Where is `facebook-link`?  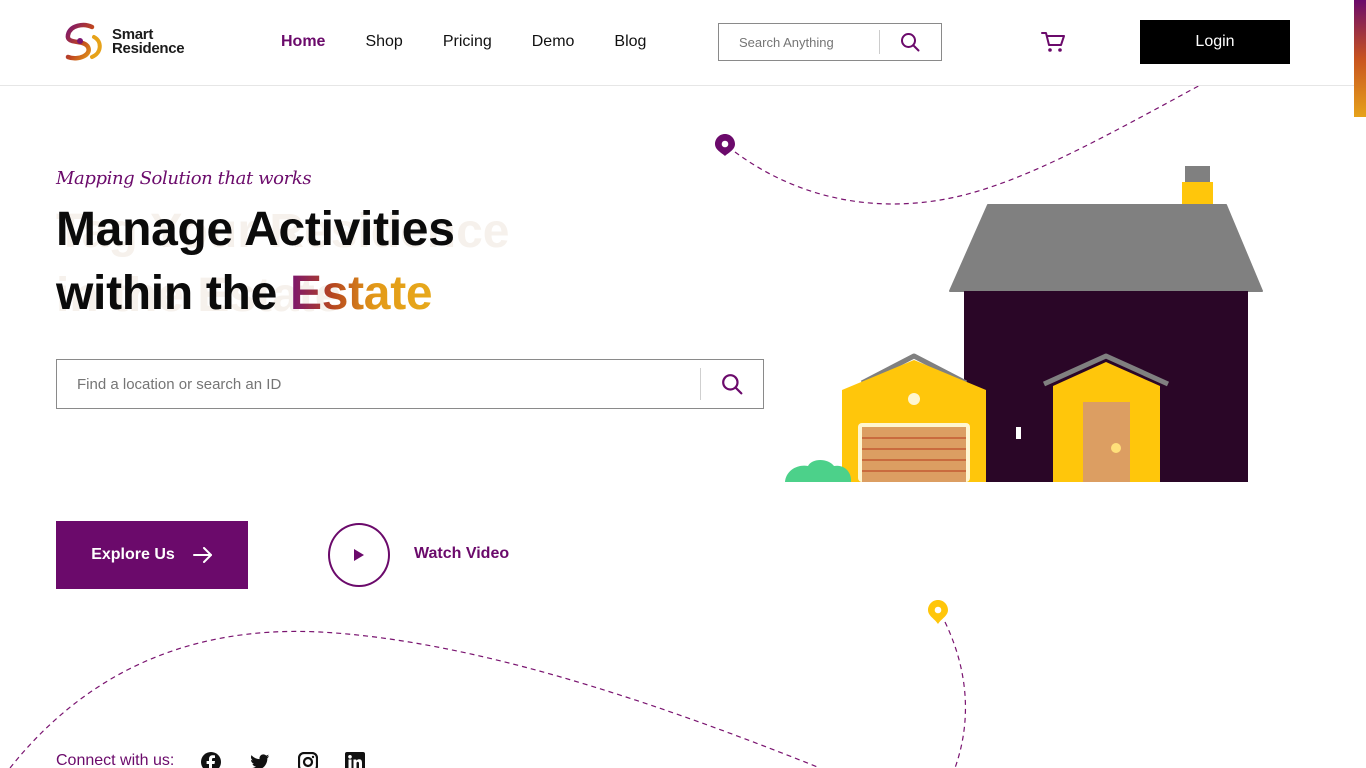 facebook-link is located at coordinates (211, 760).